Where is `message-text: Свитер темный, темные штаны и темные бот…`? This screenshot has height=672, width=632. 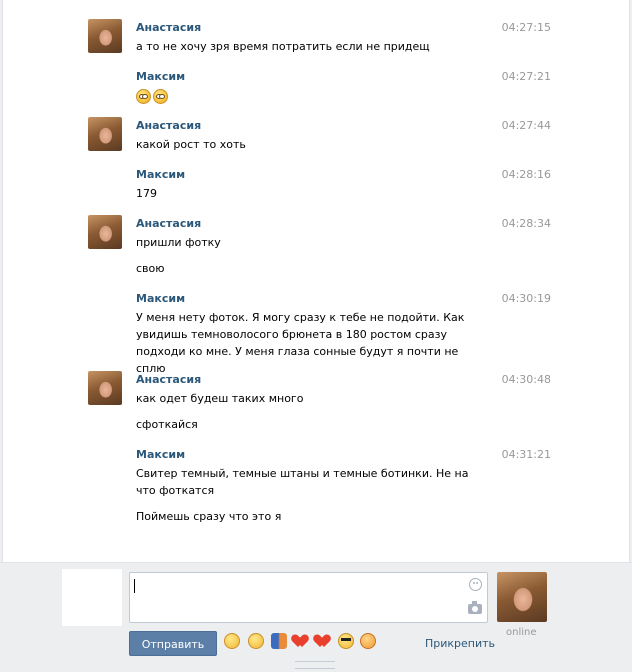 message-text: Свитер темный, темные штаны и темные бот… is located at coordinates (302, 482).